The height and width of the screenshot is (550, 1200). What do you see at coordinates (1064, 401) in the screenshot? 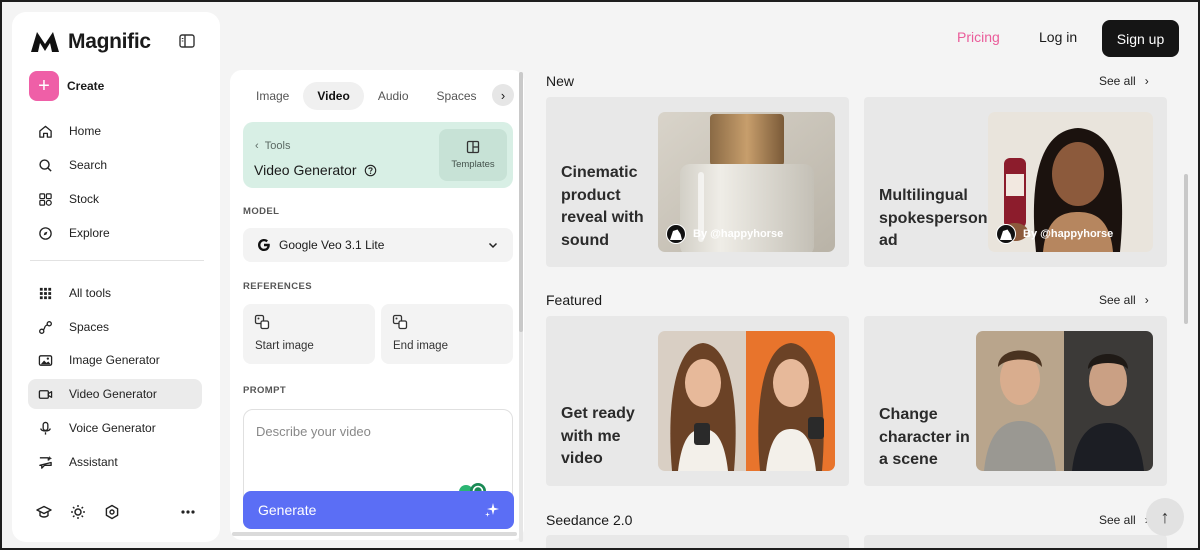
I see `change-character-image` at bounding box center [1064, 401].